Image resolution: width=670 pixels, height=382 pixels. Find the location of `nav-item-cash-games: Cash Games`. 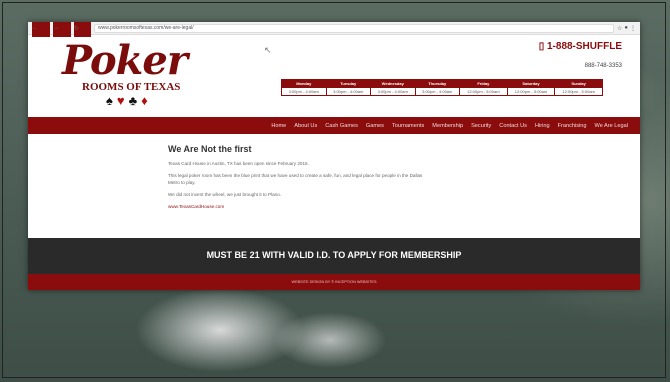

nav-item-cash-games: Cash Games is located at coordinates (341, 126).